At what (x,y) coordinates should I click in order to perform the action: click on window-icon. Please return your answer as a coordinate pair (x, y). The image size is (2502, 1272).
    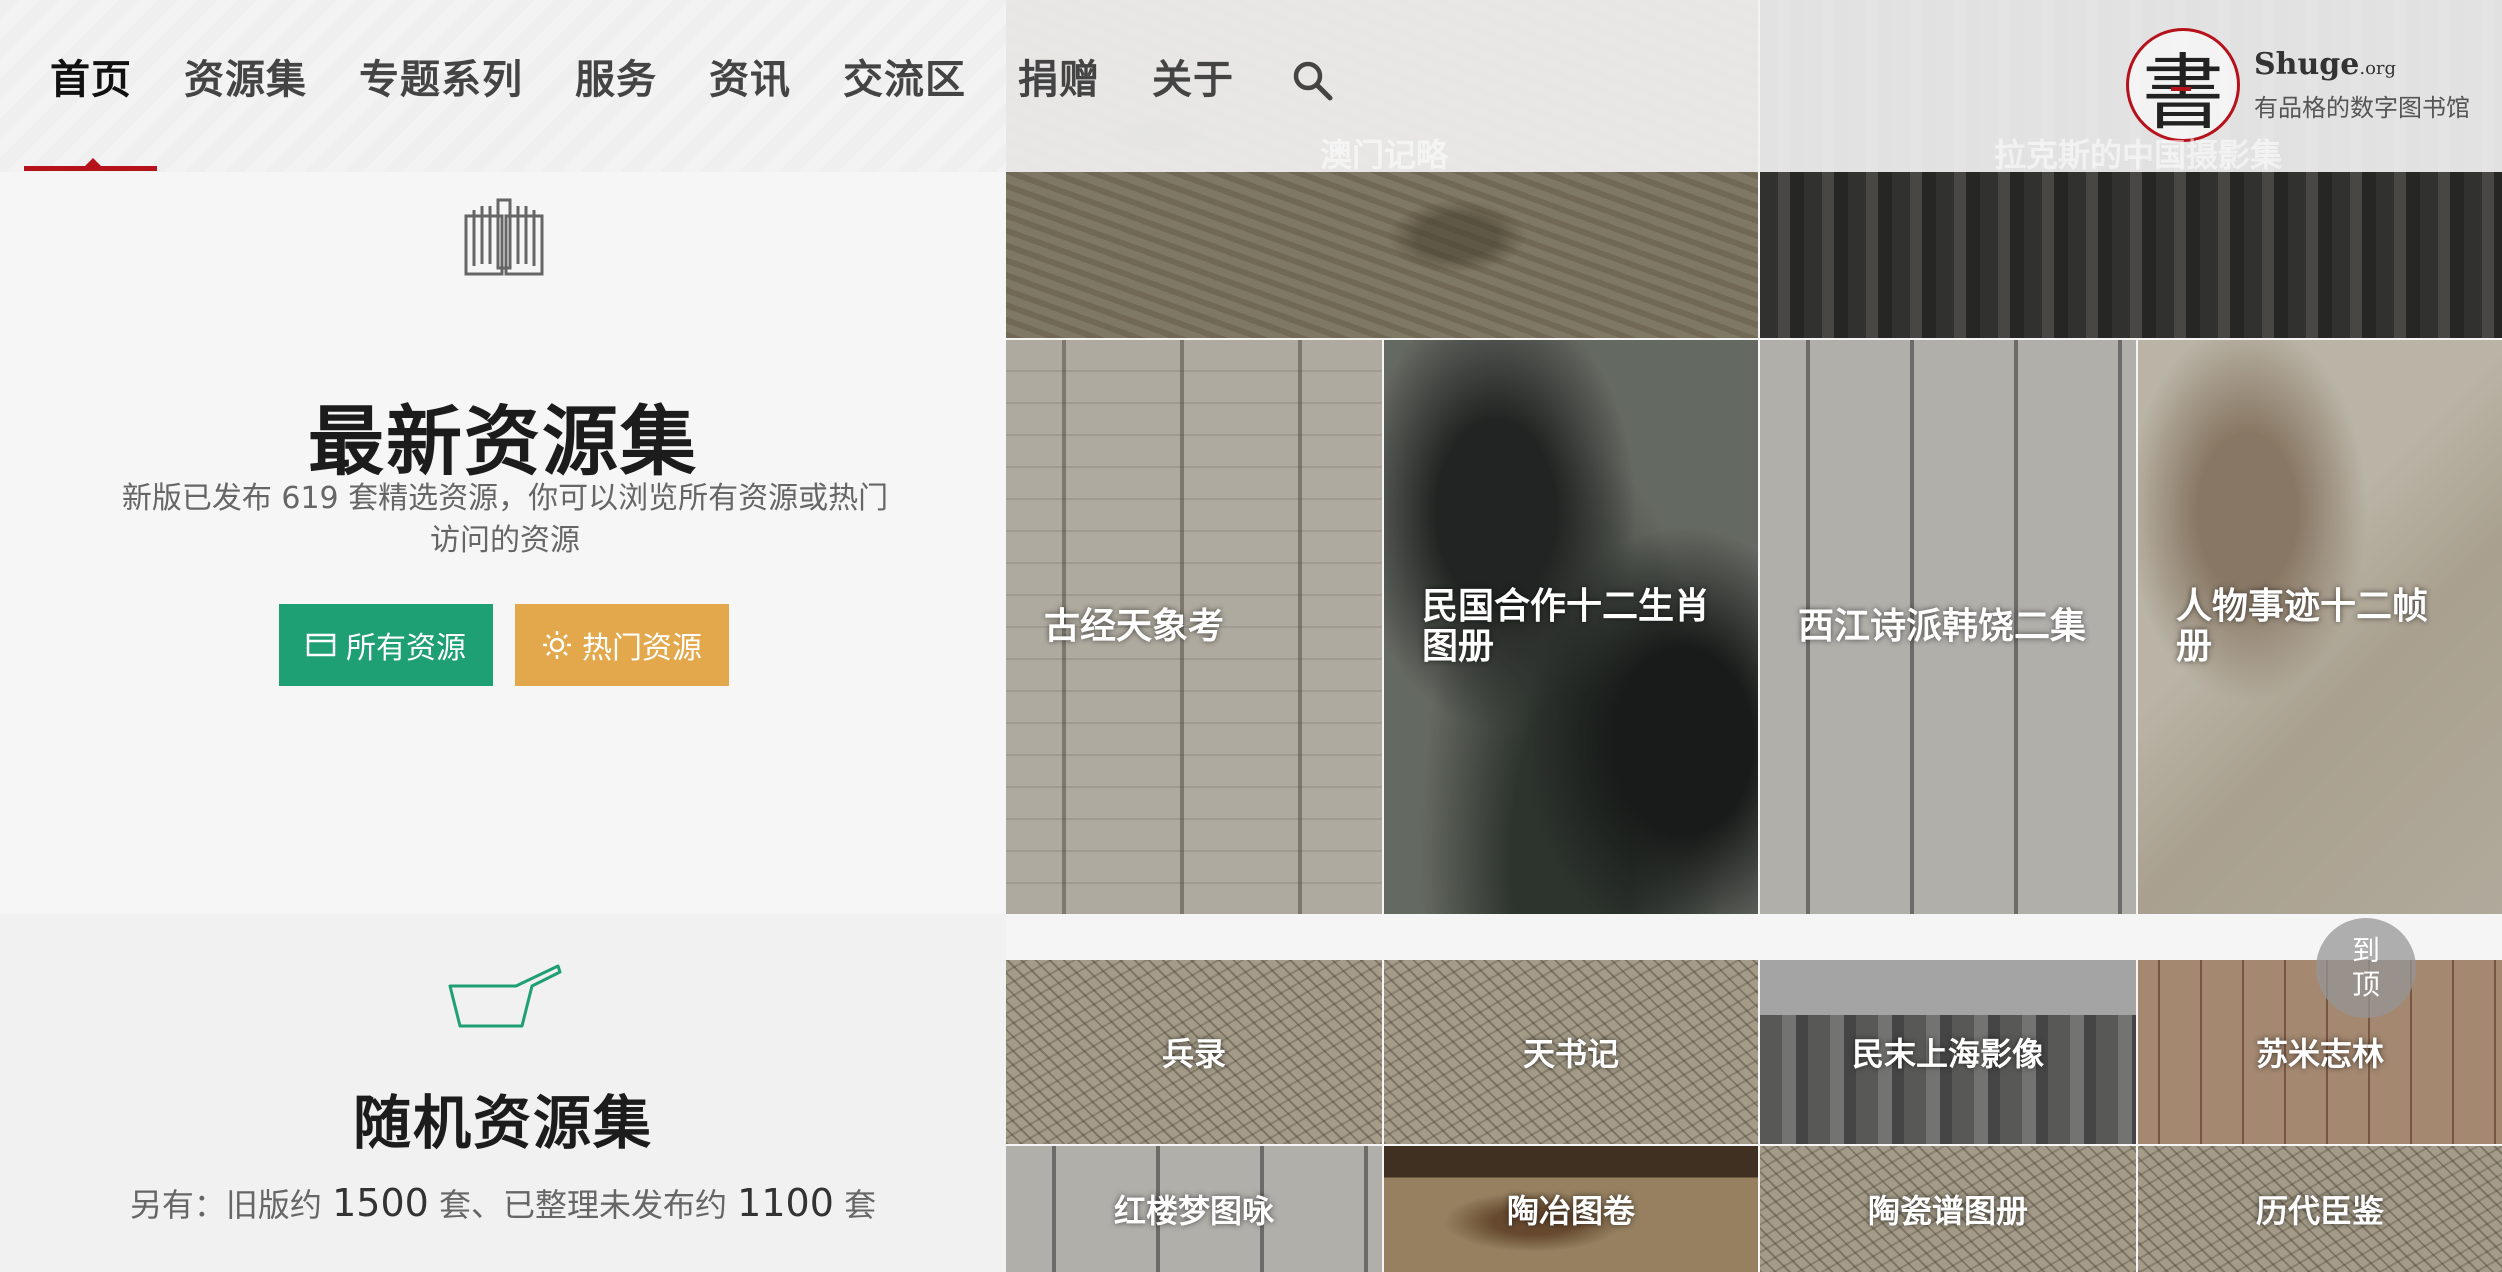
    Looking at the image, I should click on (321, 645).